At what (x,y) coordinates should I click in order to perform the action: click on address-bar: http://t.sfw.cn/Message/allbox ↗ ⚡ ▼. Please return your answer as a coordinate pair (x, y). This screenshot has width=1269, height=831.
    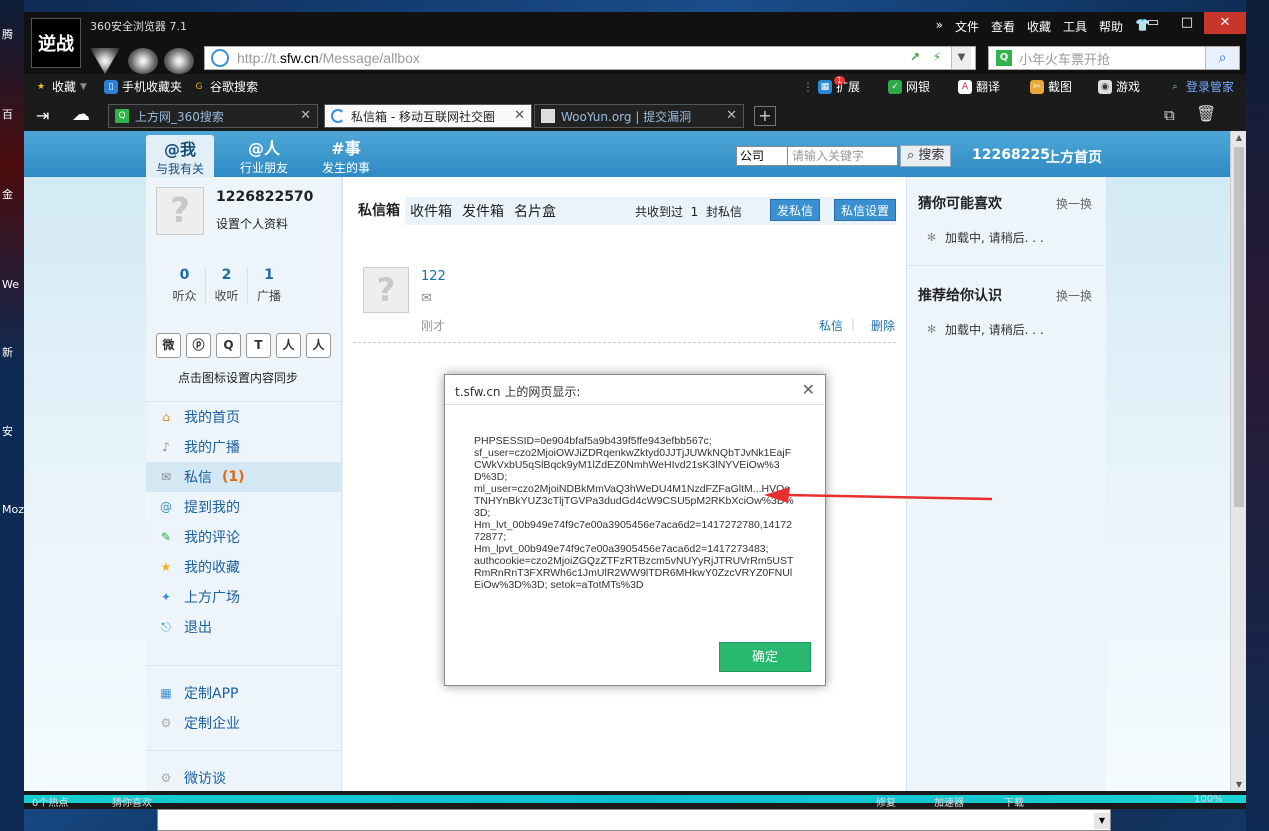
    Looking at the image, I should click on (590, 58).